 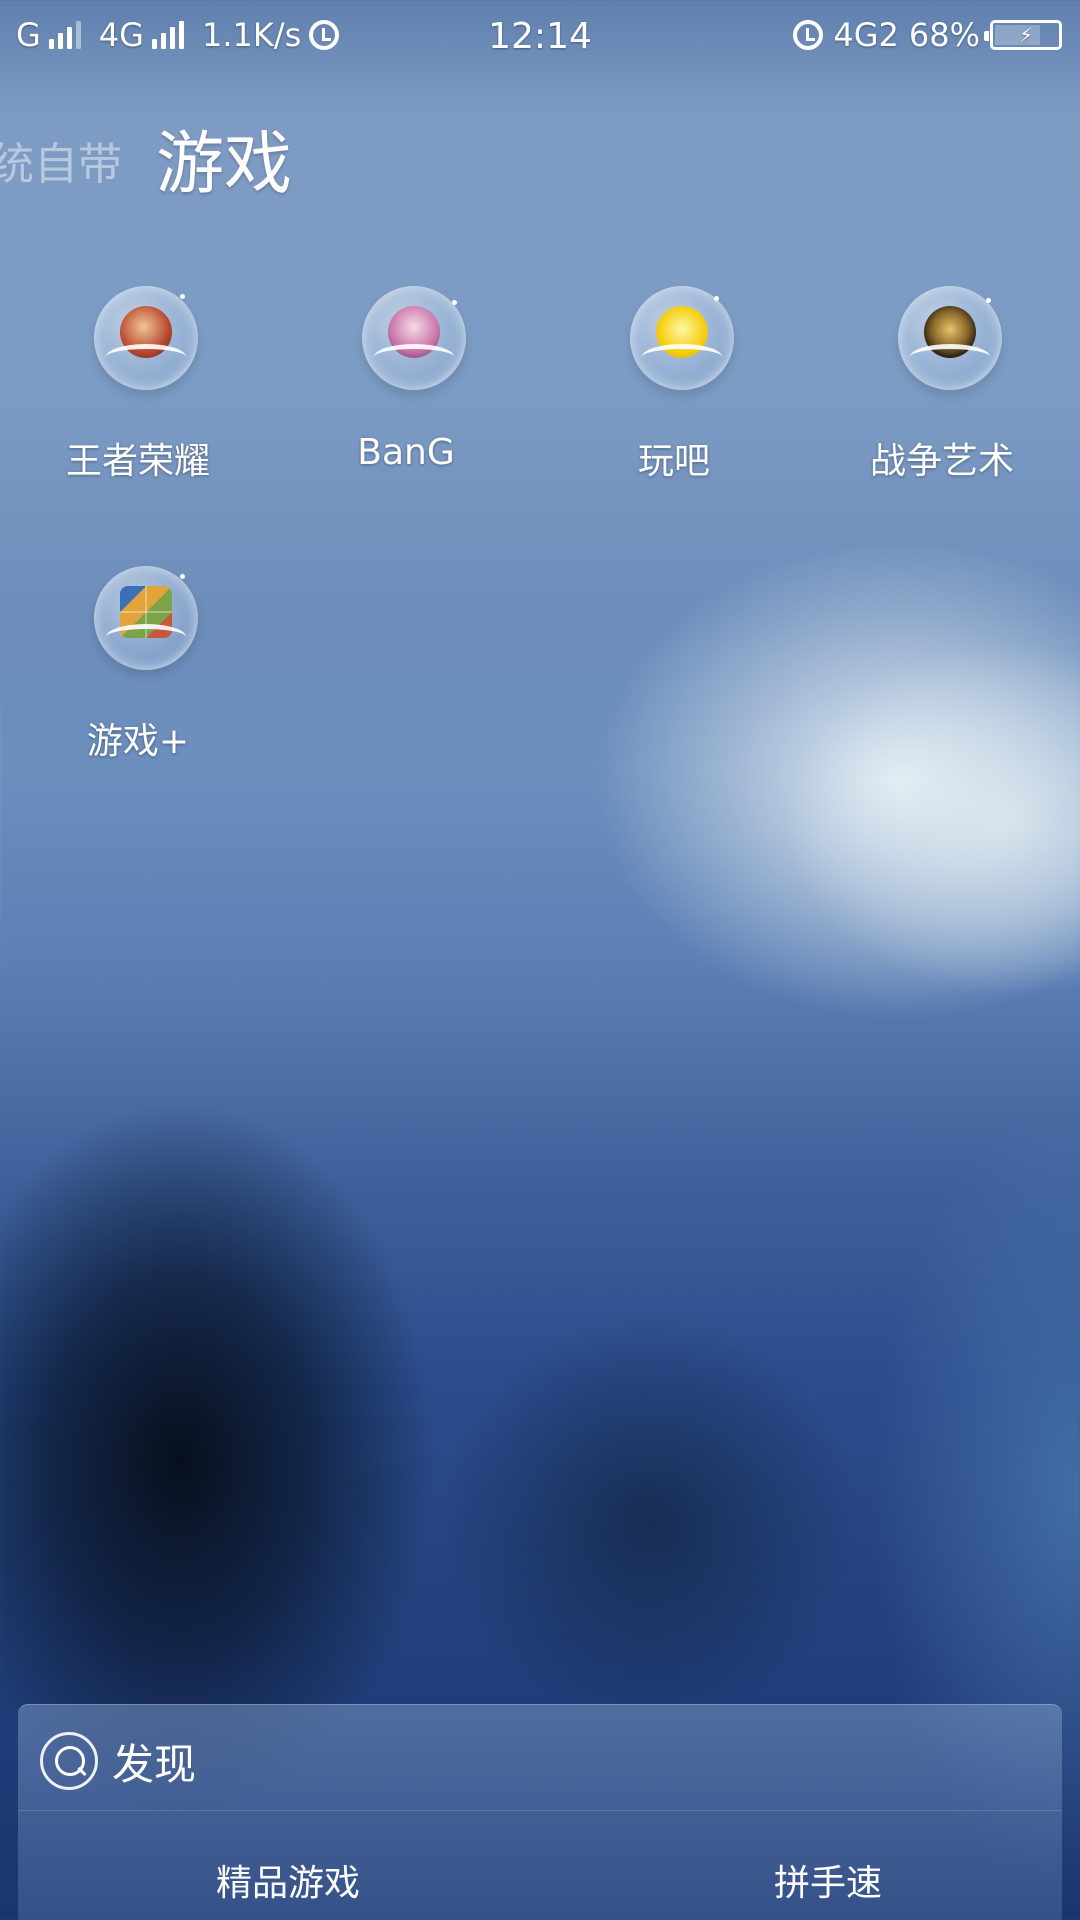 I want to click on app-wanba: 玩吧, so click(x=674, y=396).